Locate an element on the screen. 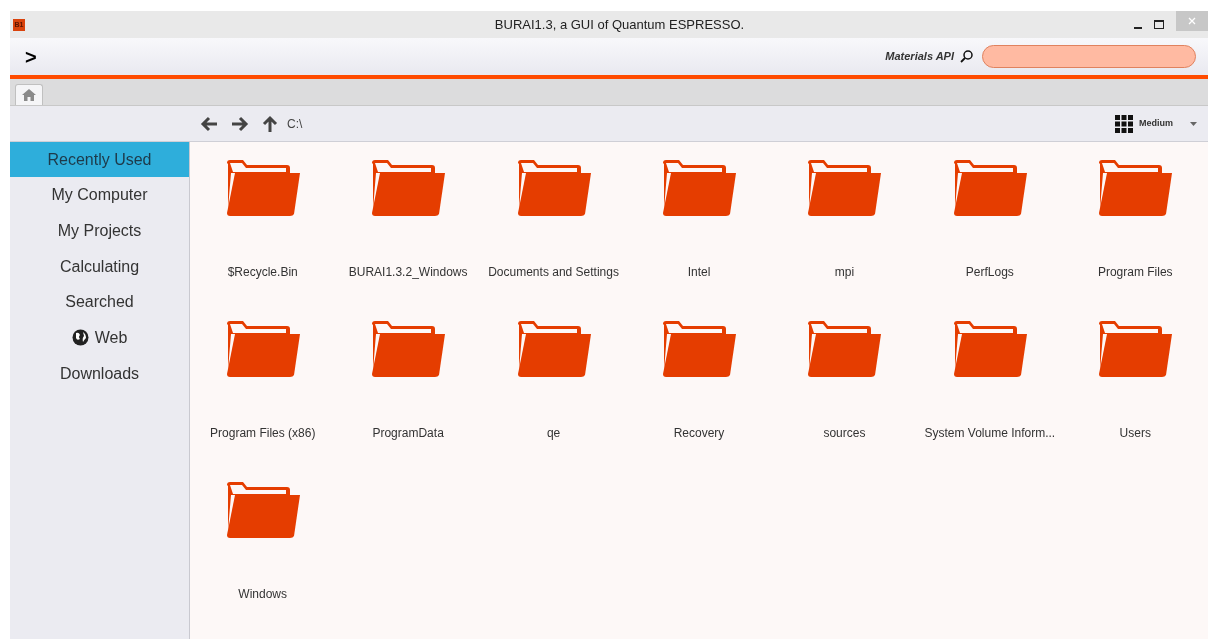  home-icon is located at coordinates (29, 95).